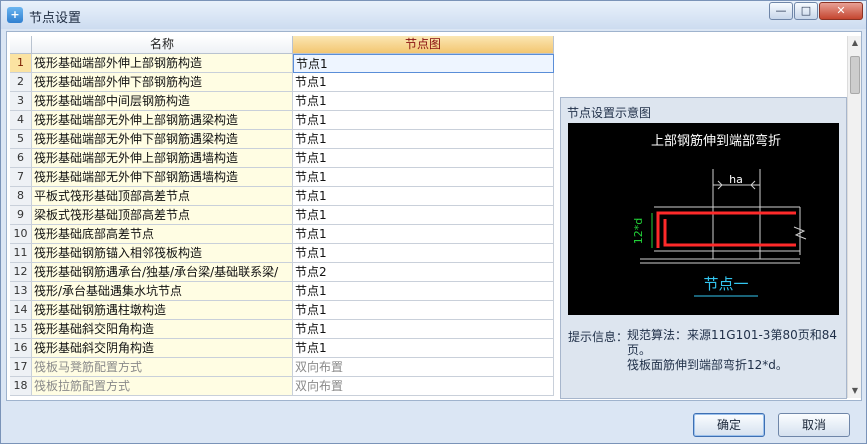 The height and width of the screenshot is (444, 867). What do you see at coordinates (729, 425) in the screenshot?
I see `ok-button: 确定` at bounding box center [729, 425].